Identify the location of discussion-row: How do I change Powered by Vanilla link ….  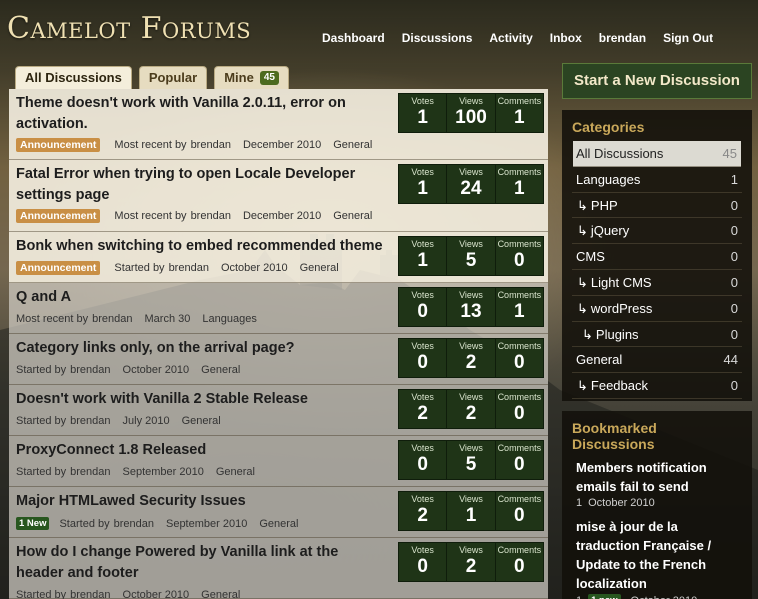
(278, 568).